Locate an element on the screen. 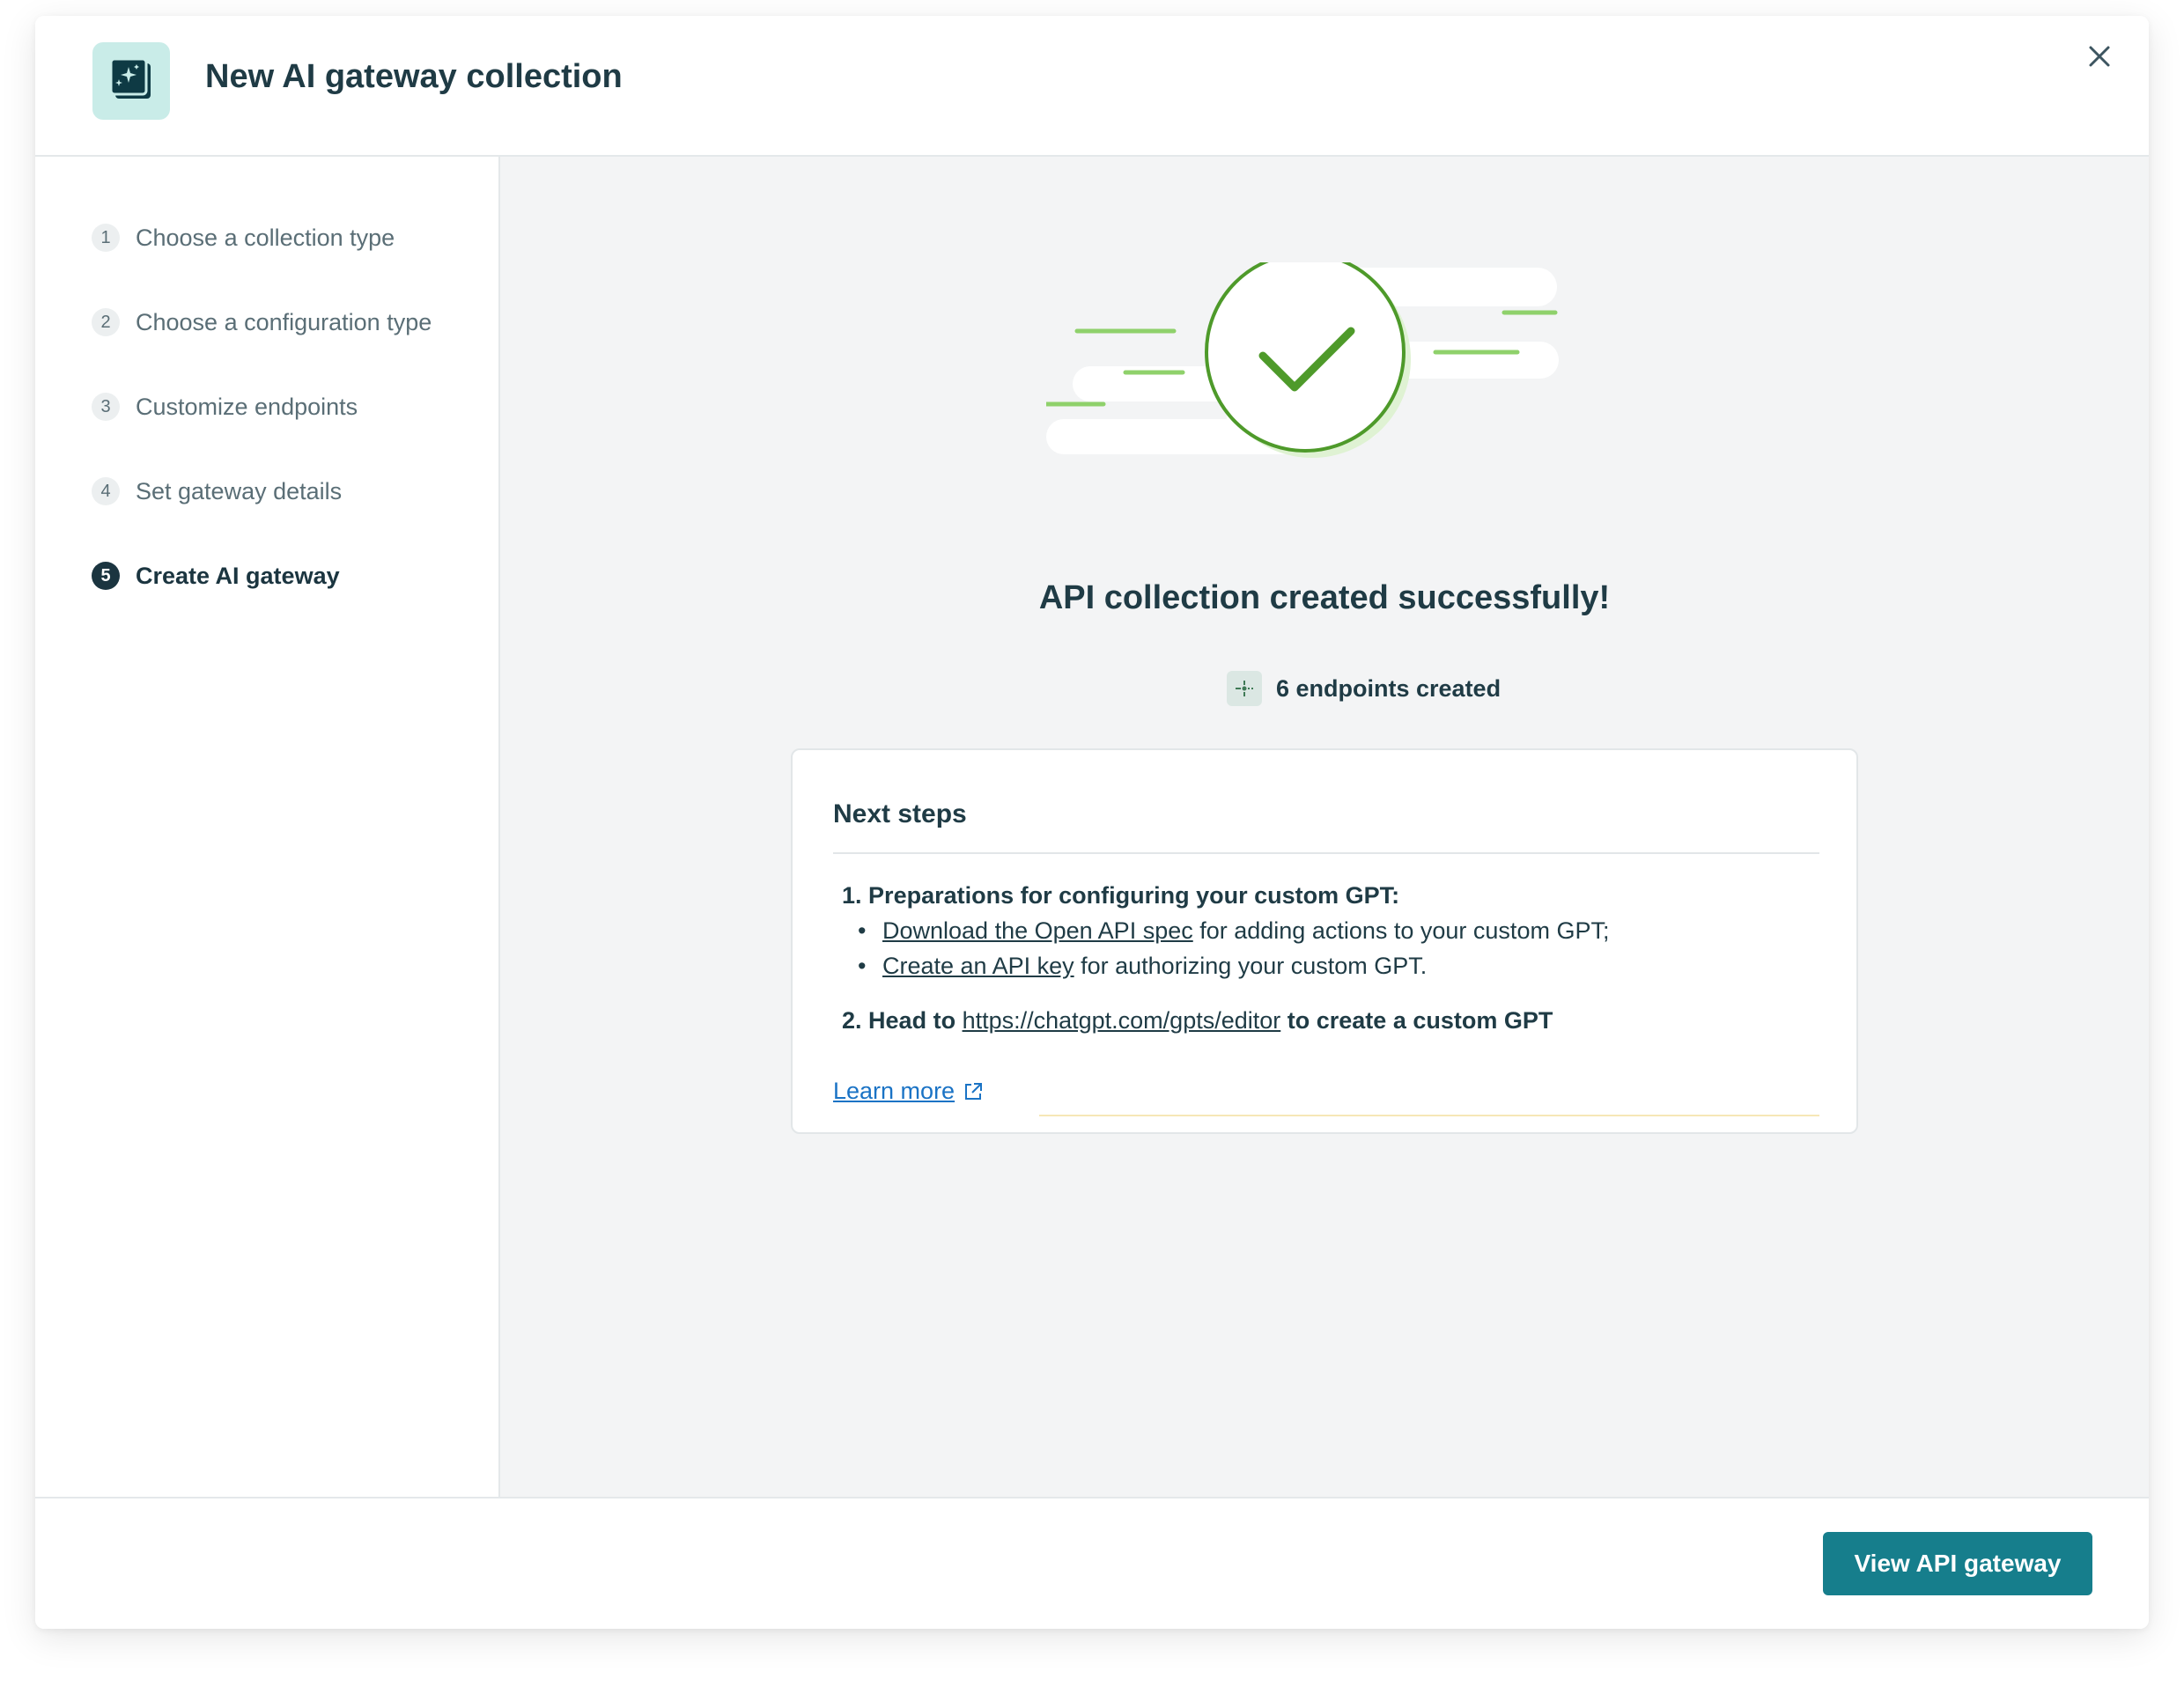  ai-collection-icon is located at coordinates (131, 81).